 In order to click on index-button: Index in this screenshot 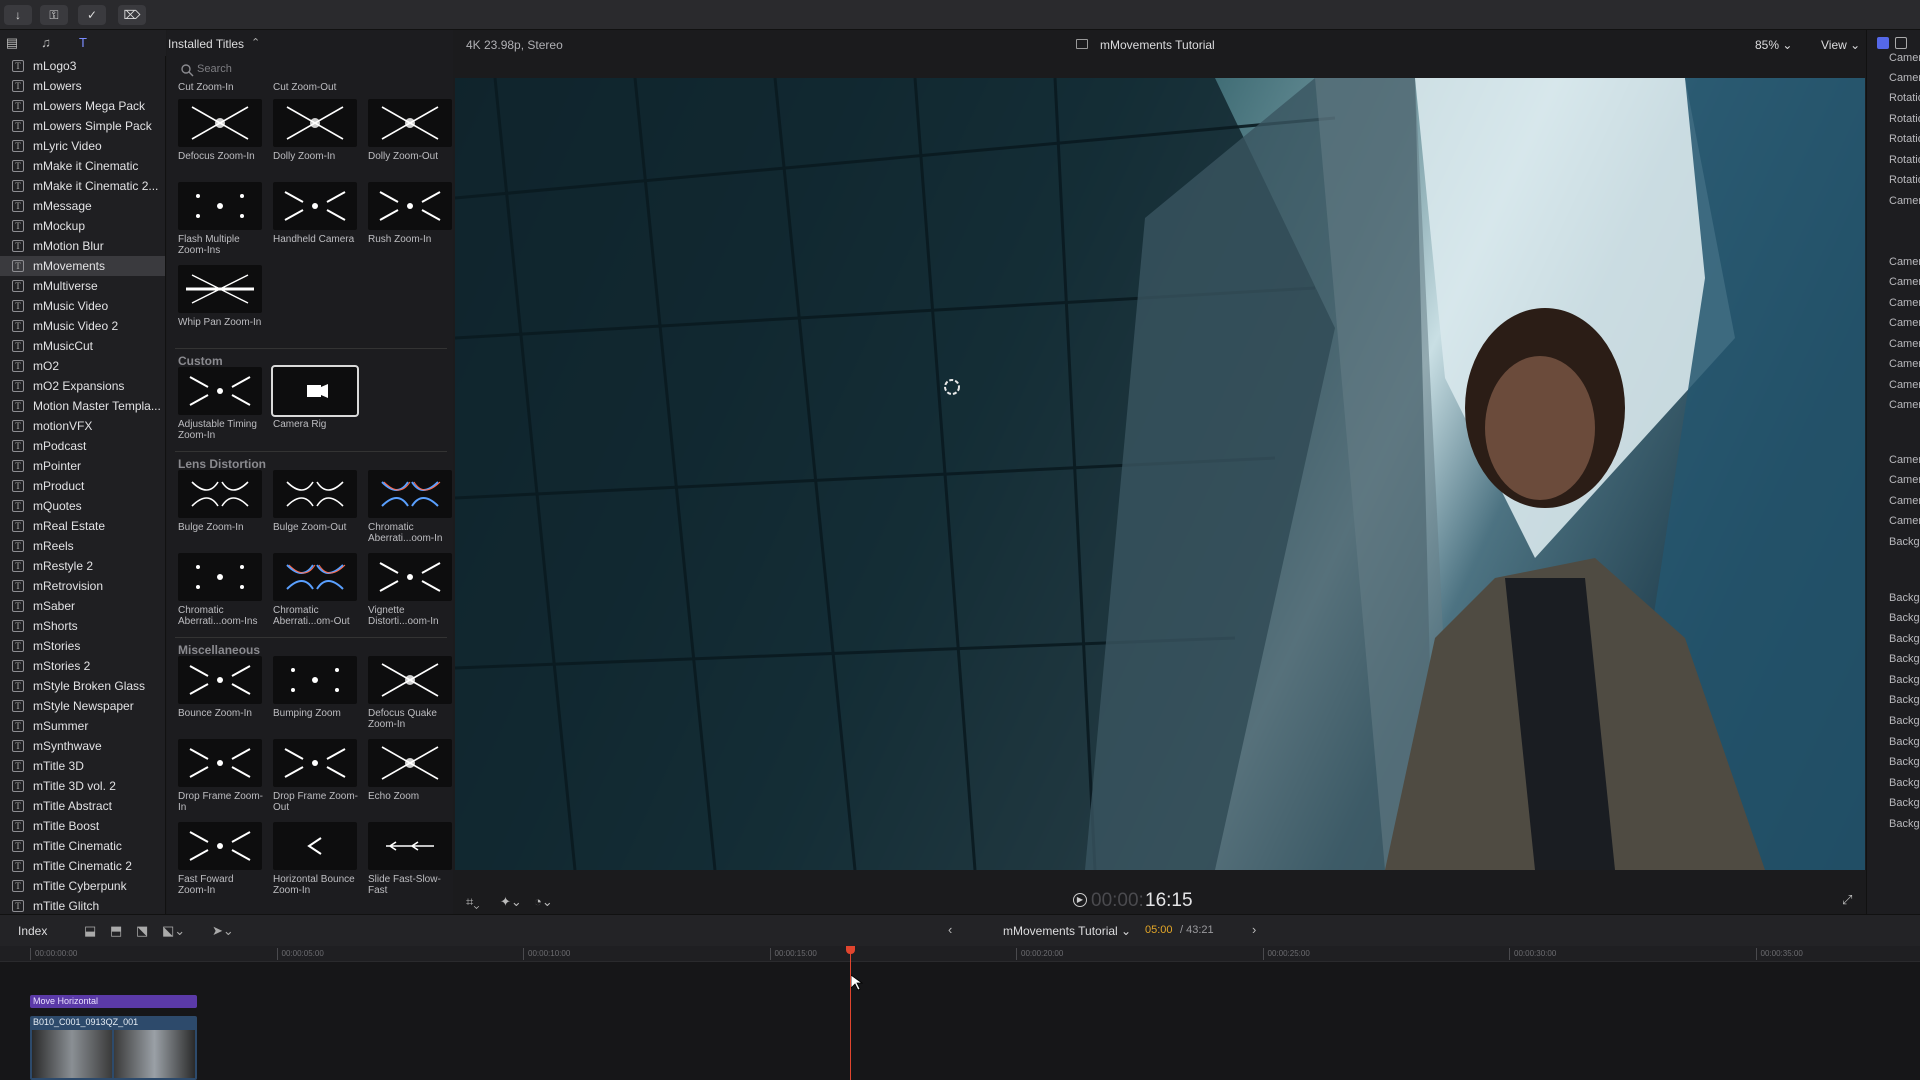, I will do `click(32, 931)`.